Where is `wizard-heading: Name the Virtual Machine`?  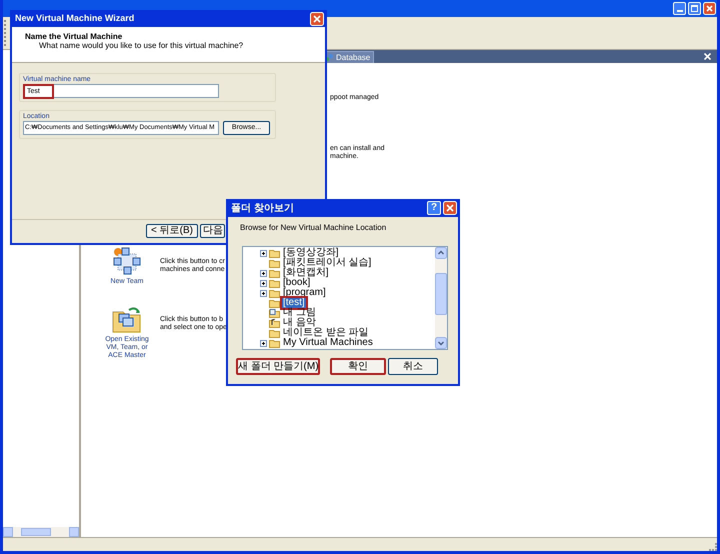
wizard-heading: Name the Virtual Machine is located at coordinates (74, 36).